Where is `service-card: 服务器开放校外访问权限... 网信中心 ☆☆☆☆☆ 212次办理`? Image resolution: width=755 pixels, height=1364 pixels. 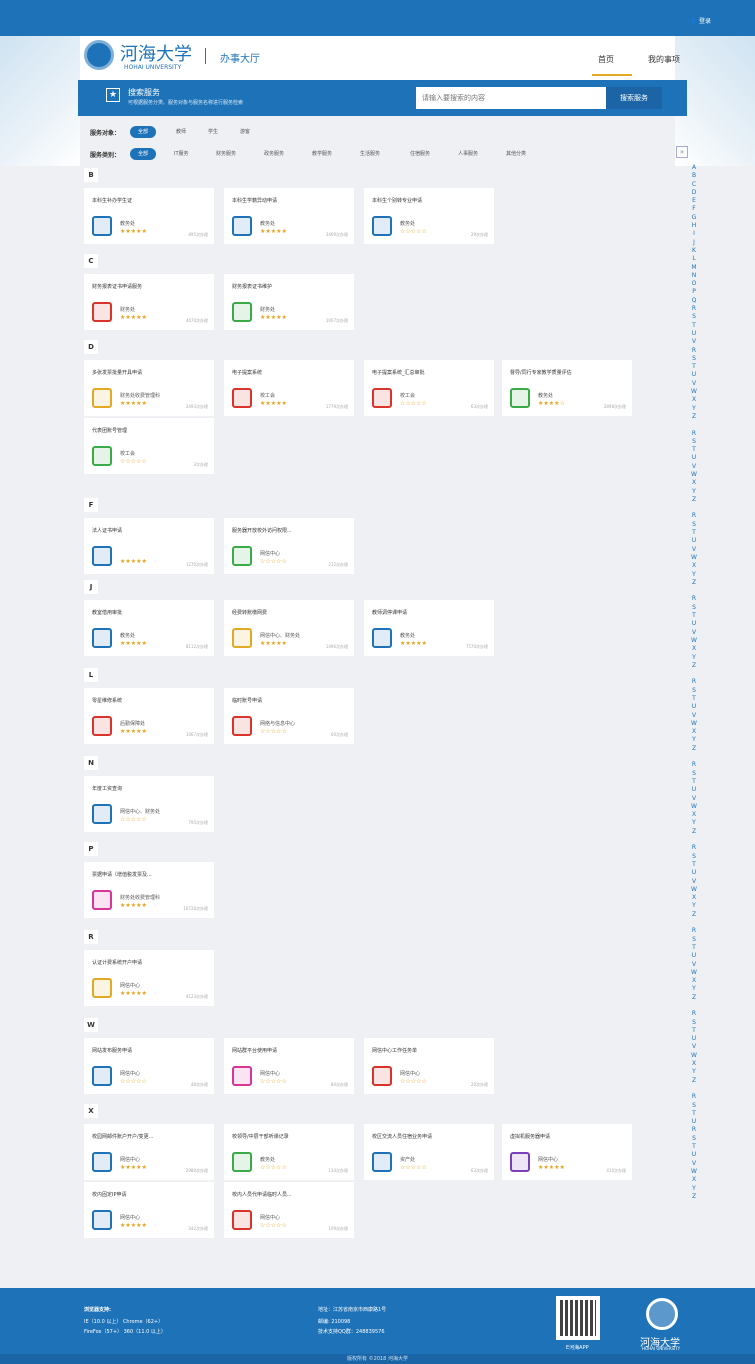
service-card: 服务器开放校外访问权限... 网信中心 ☆☆☆☆☆ 212次办理 is located at coordinates (289, 546).